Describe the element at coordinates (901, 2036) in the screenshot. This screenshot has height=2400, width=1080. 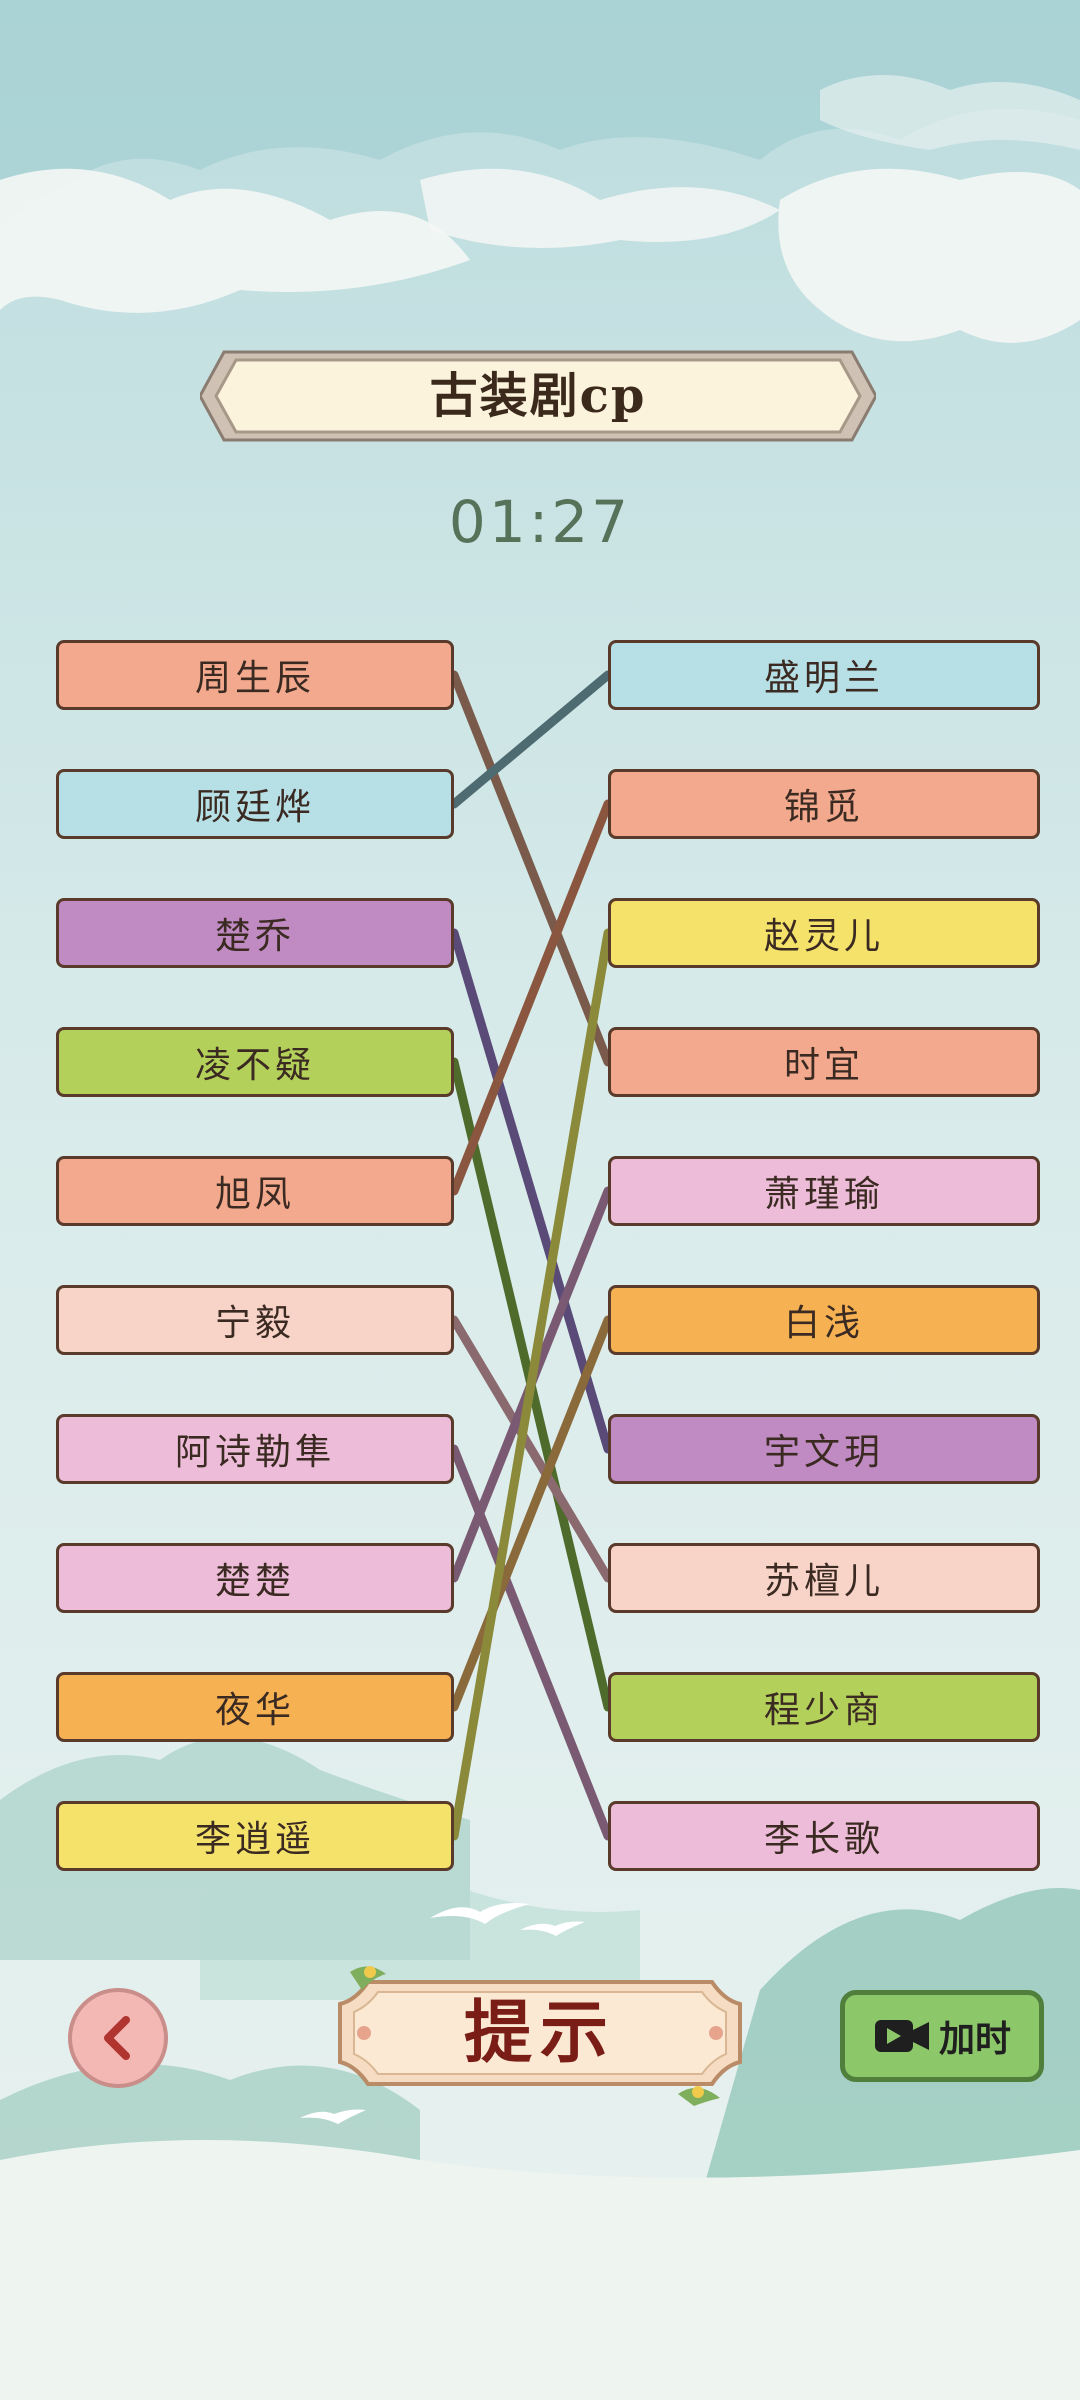
I see `video-camera-icon` at that location.